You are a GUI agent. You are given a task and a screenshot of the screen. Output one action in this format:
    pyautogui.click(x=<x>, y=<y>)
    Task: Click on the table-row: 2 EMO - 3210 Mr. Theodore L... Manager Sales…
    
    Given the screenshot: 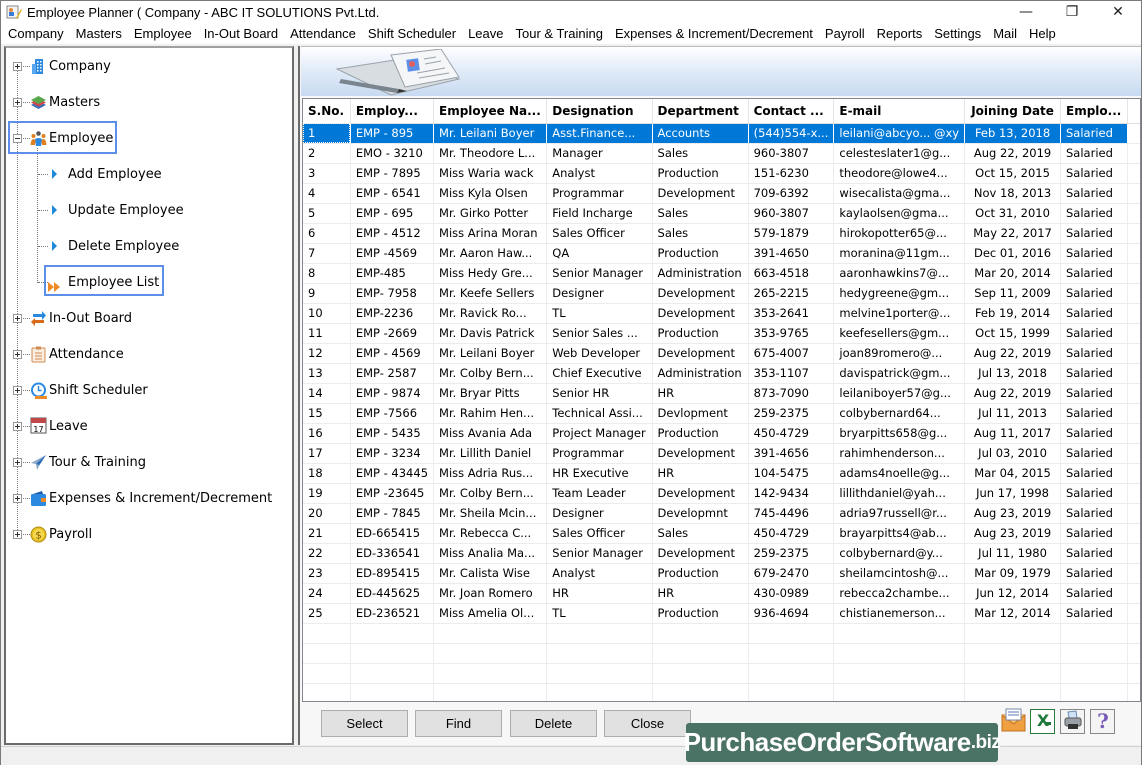 What is the action you would take?
    pyautogui.click(x=721, y=153)
    